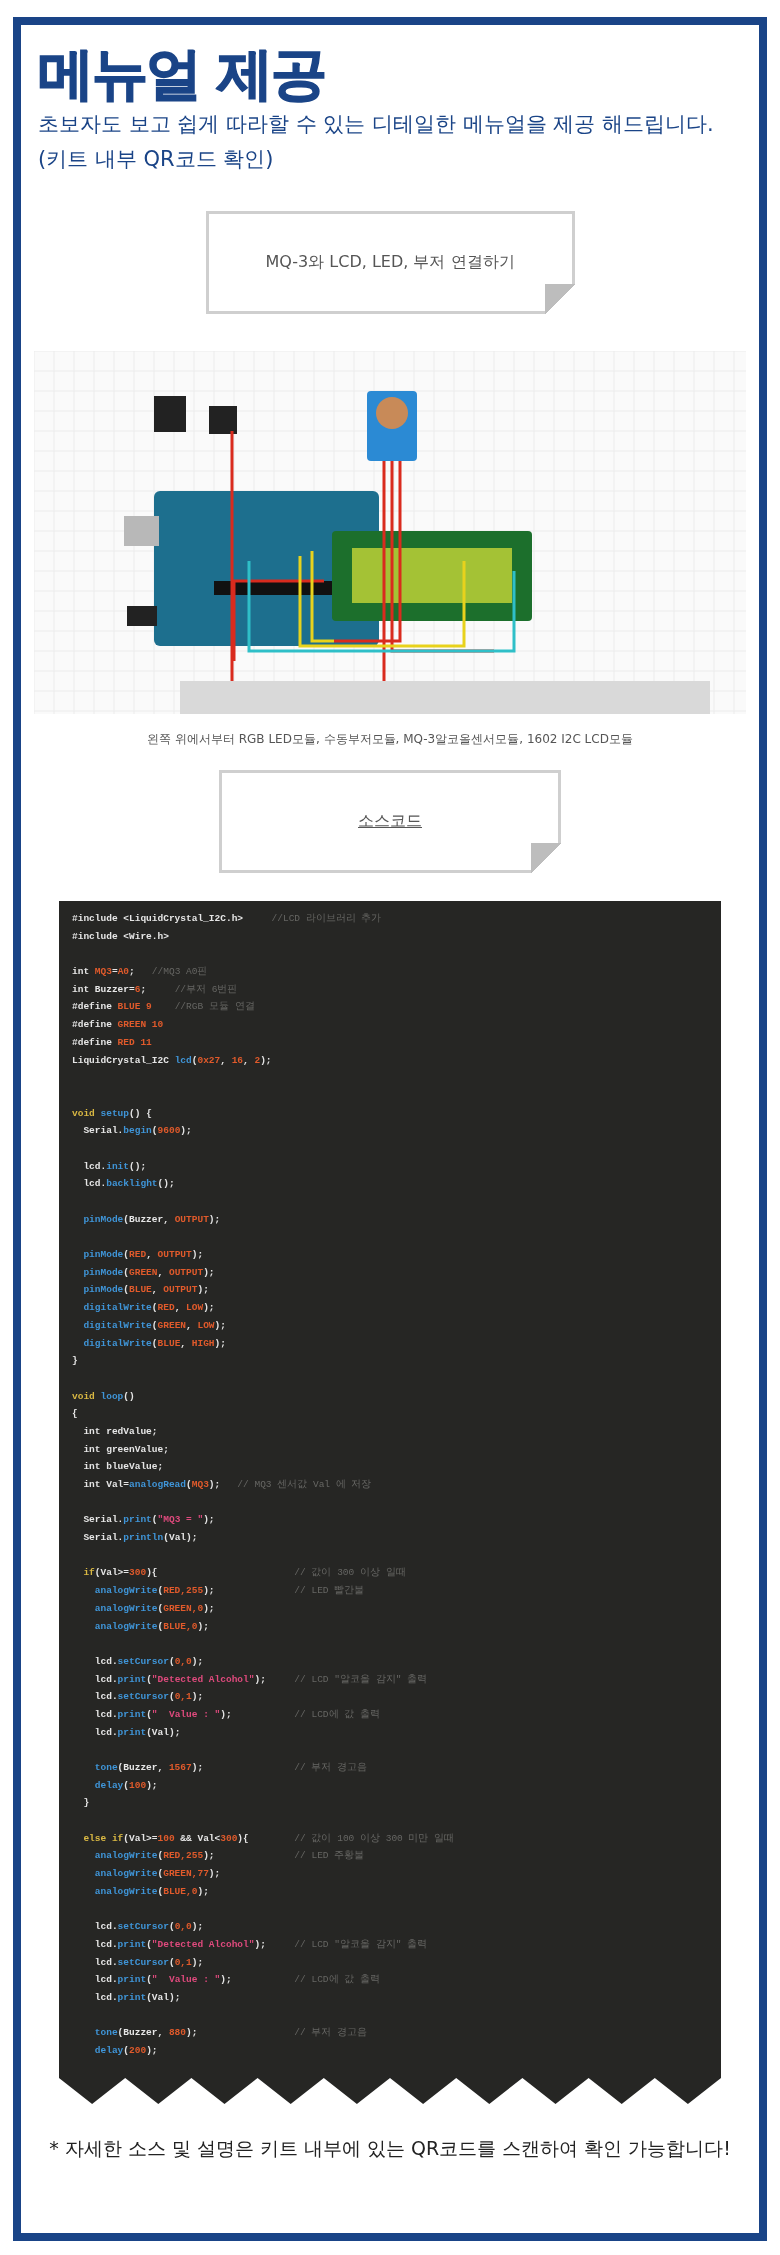 The width and height of the screenshot is (780, 2255). Describe the element at coordinates (149, 1272) in the screenshot. I see `code-line: pinMode(GREEN, OUTPUT);` at that location.